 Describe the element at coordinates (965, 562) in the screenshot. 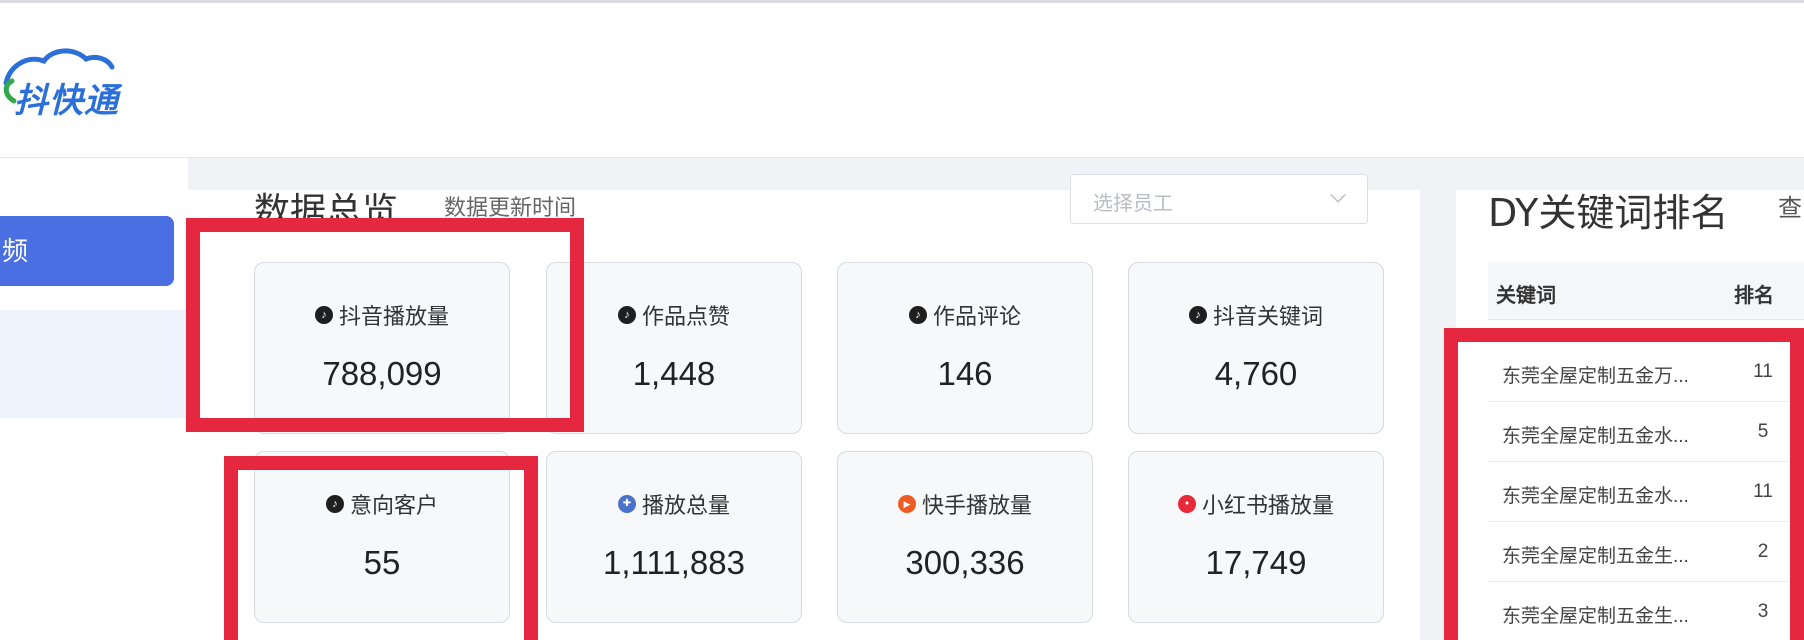

I see `stat-card-value: 300,336` at that location.